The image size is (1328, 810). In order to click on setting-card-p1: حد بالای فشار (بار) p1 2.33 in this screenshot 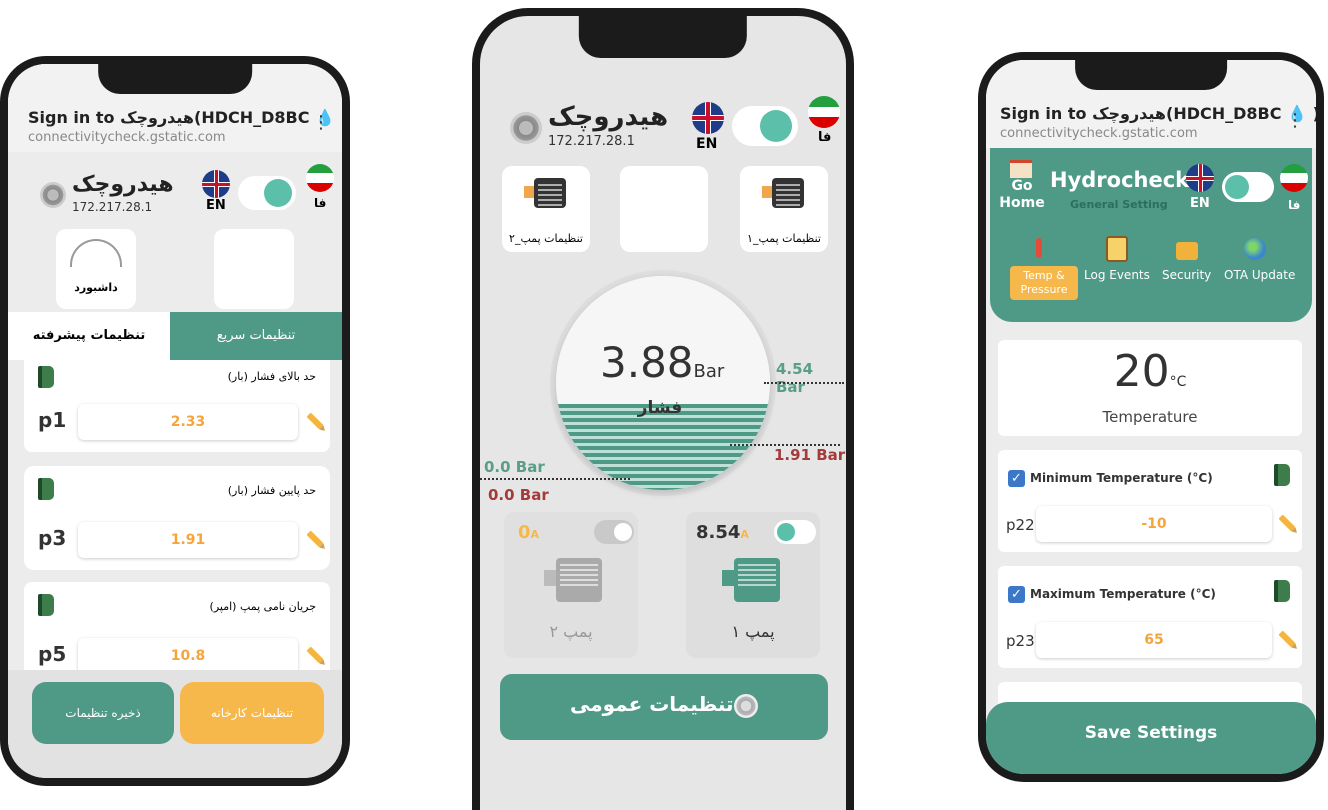, I will do `click(177, 406)`.